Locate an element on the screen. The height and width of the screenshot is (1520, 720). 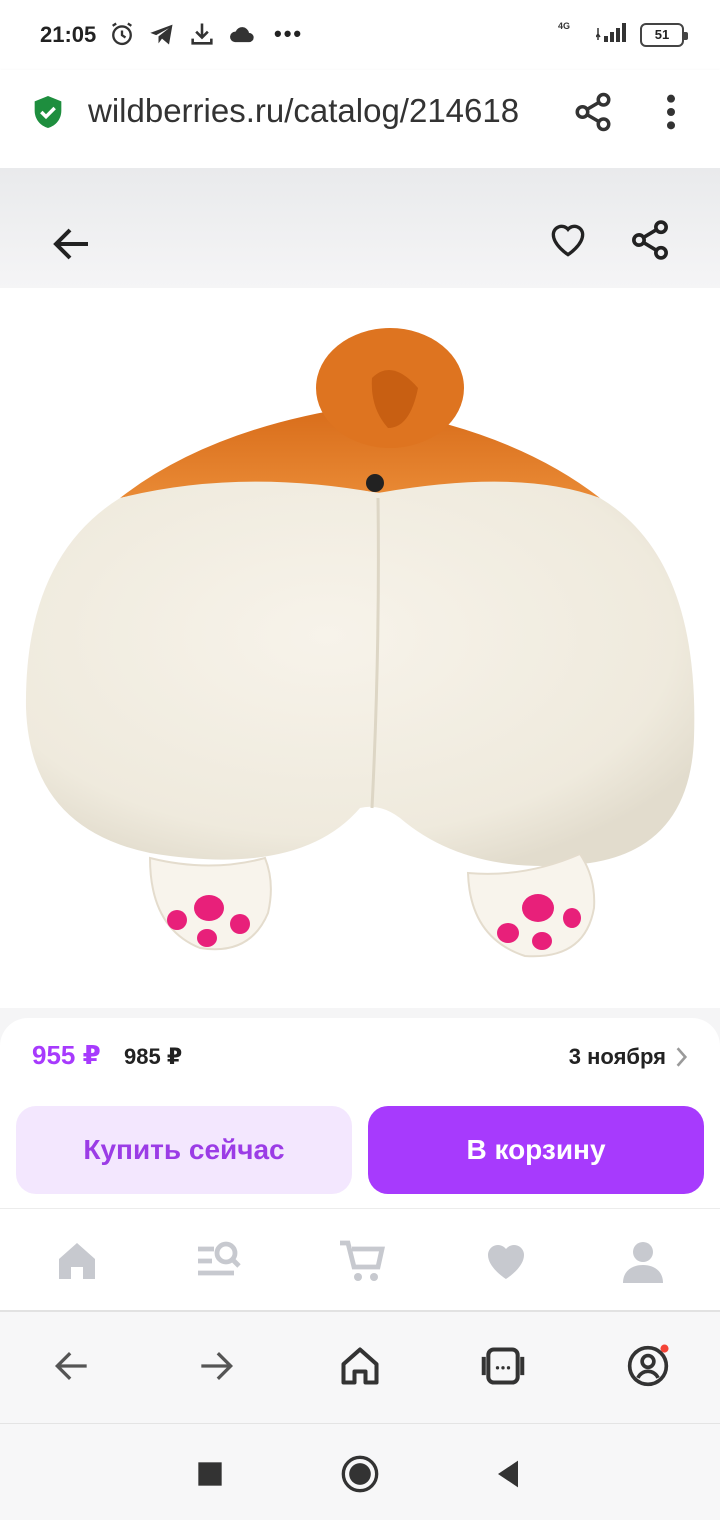
tabs-icon is located at coordinates (503, 1366).